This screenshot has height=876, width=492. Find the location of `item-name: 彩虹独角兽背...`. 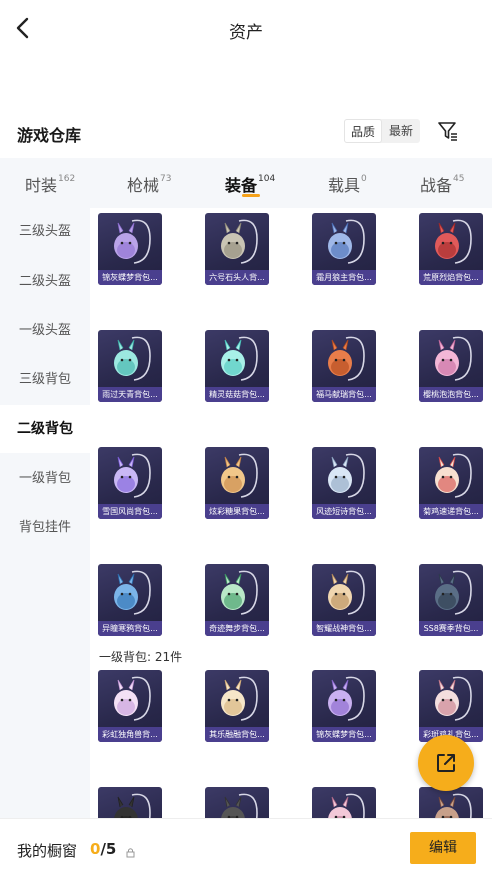

item-name: 彩虹独角兽背... is located at coordinates (130, 734).